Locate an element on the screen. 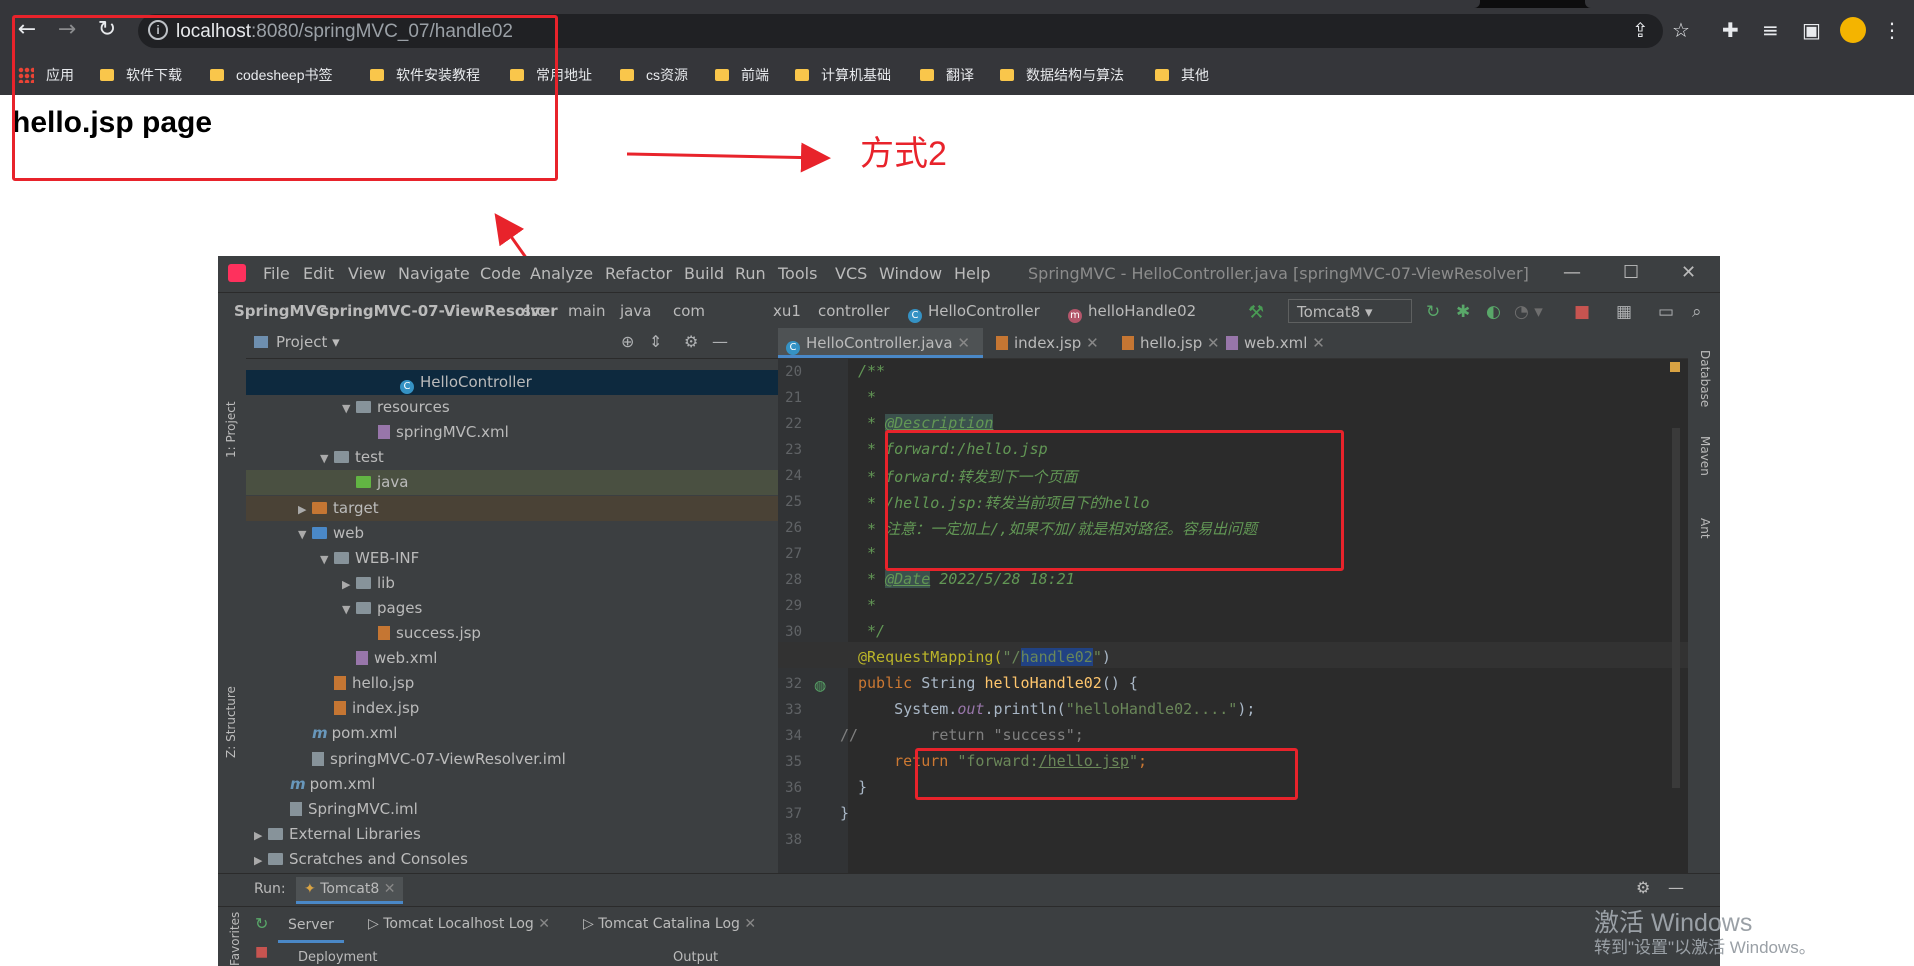 Image resolution: width=1914 pixels, height=966 pixels. menu-build: Build is located at coordinates (704, 273).